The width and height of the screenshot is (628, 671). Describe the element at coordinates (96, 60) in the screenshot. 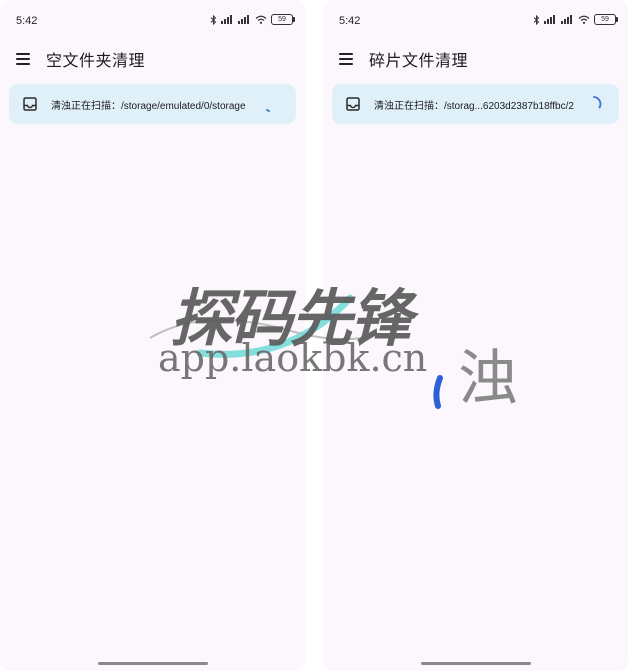

I see `page-title: 空文件夹清理` at that location.